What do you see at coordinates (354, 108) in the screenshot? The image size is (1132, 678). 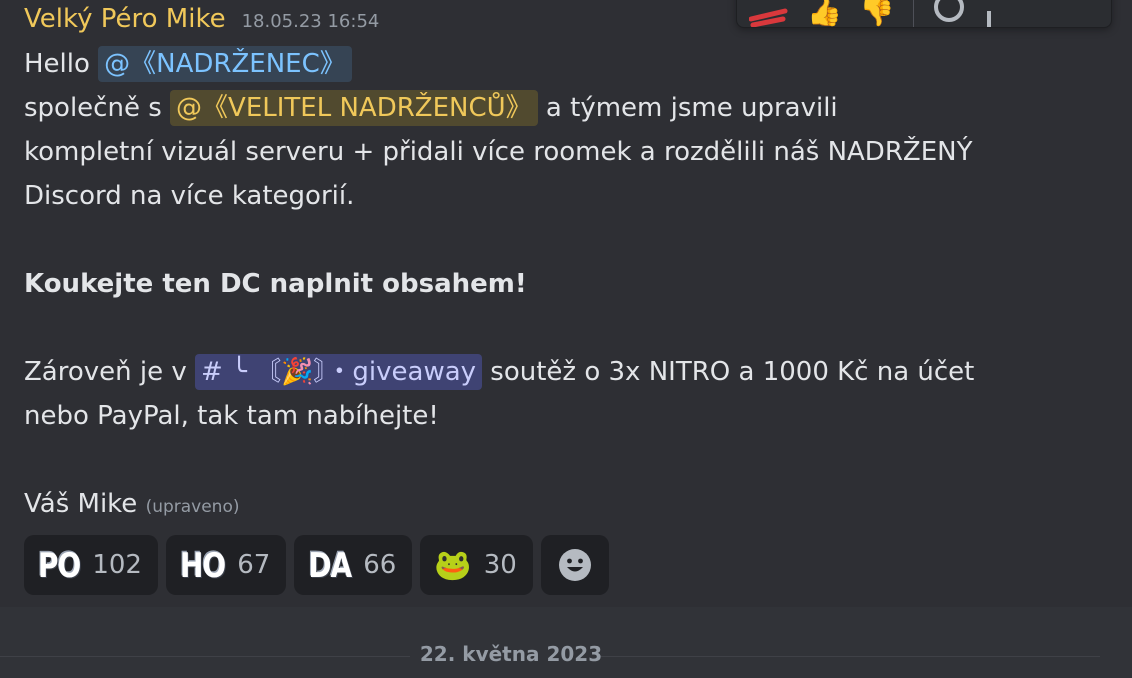 I see `role-mention-velitel: @《VELITEL NADRŽENCŮ》` at bounding box center [354, 108].